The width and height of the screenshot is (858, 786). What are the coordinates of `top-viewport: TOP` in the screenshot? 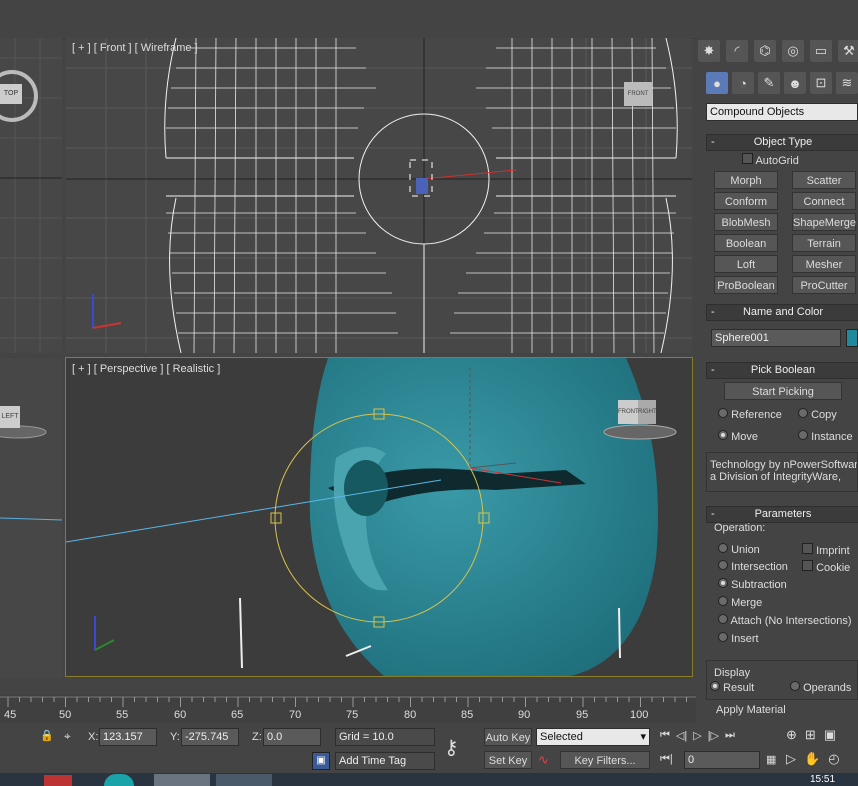 It's located at (31, 195).